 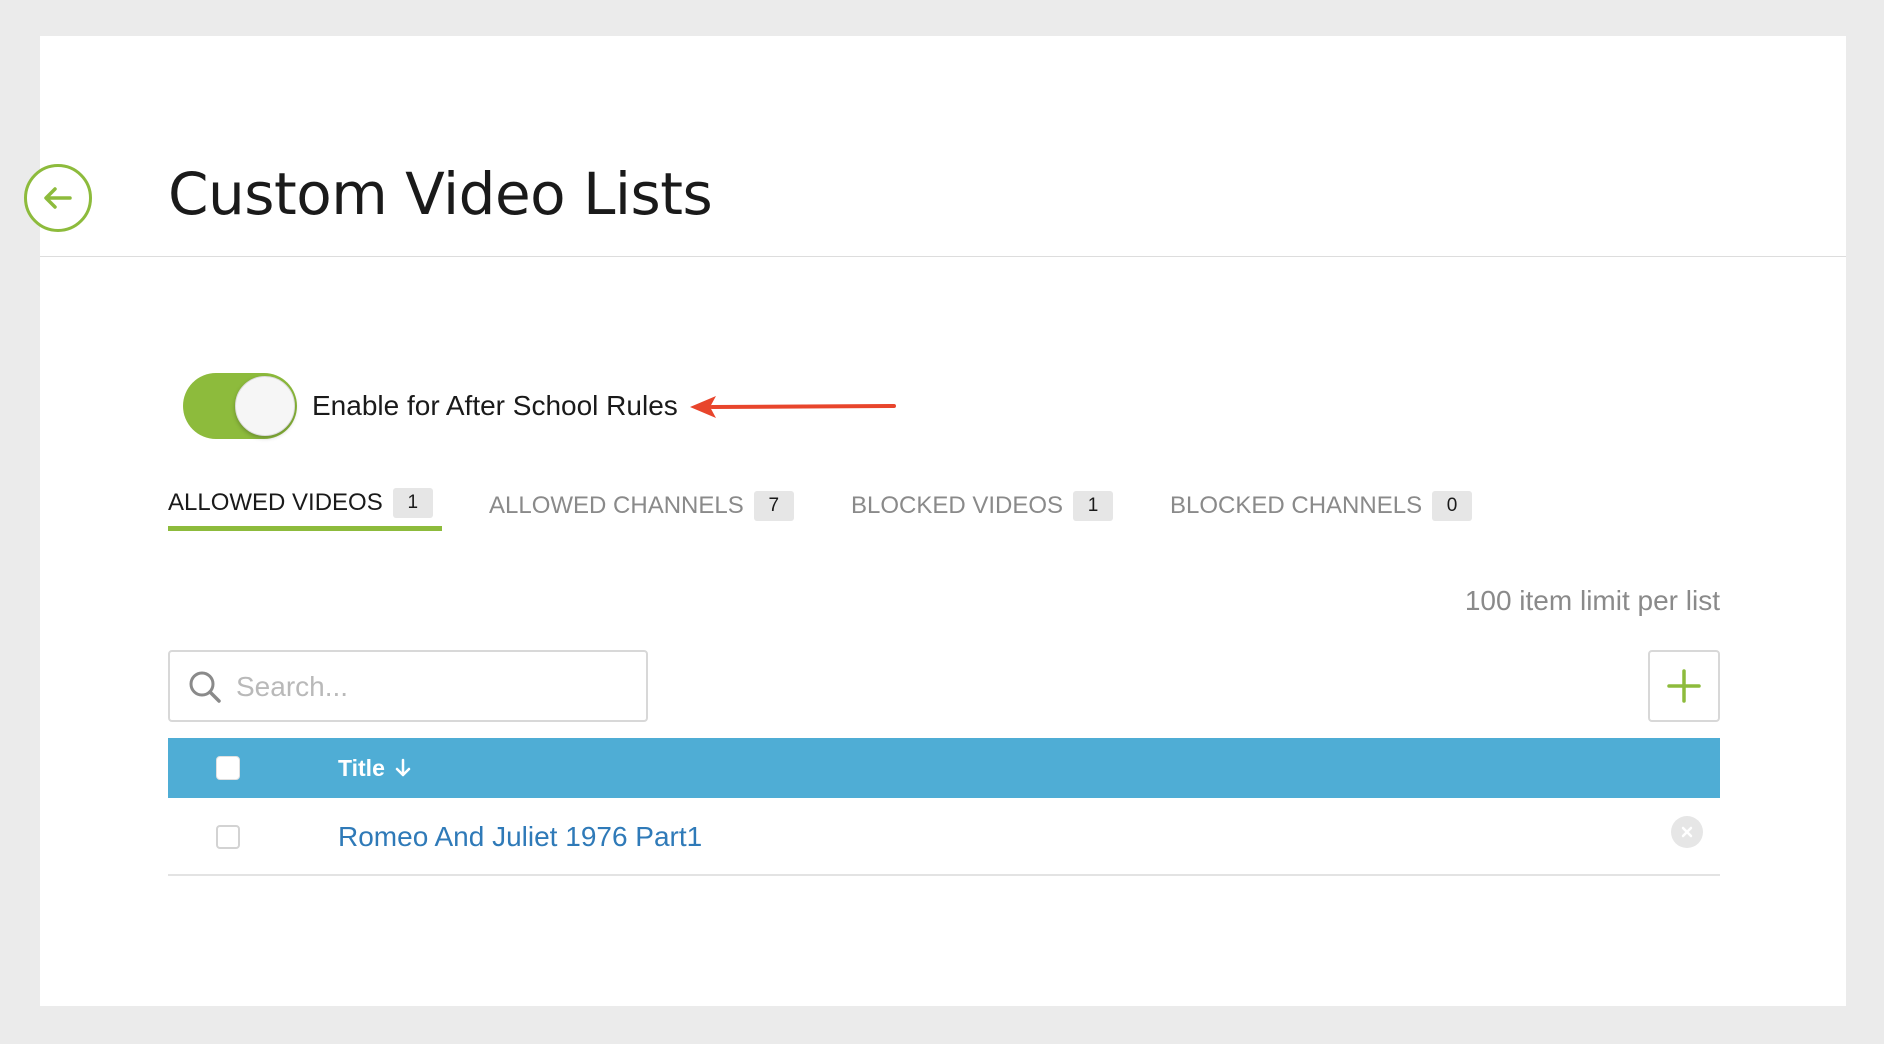 I want to click on table-header: Title, so click(x=944, y=768).